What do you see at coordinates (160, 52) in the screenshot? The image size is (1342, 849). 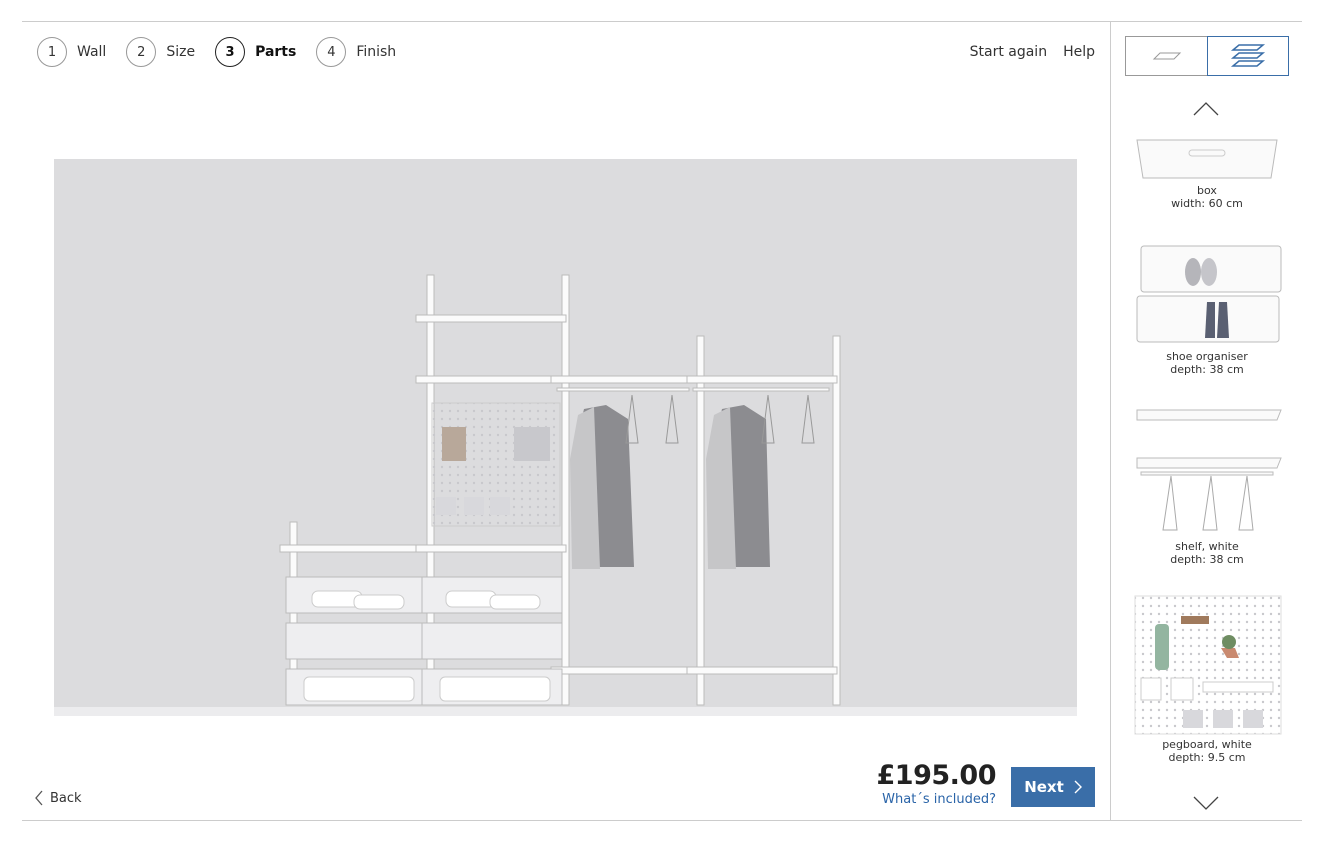 I see `step-size: 2 Size` at bounding box center [160, 52].